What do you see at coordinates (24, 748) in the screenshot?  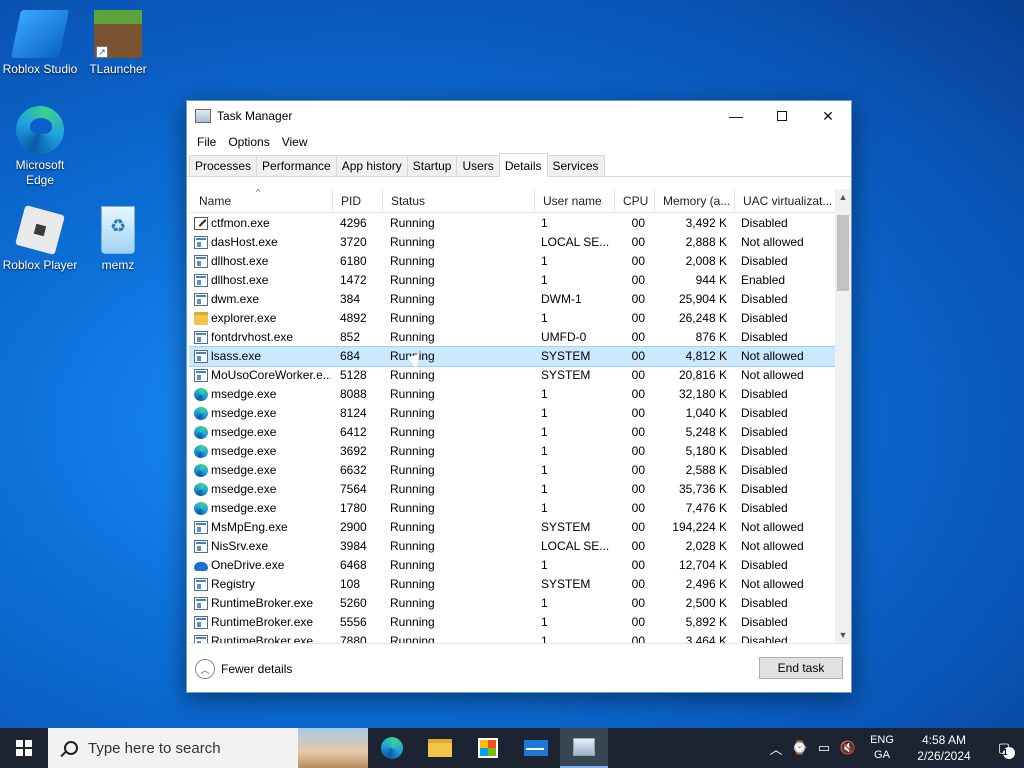 I see `start-button` at bounding box center [24, 748].